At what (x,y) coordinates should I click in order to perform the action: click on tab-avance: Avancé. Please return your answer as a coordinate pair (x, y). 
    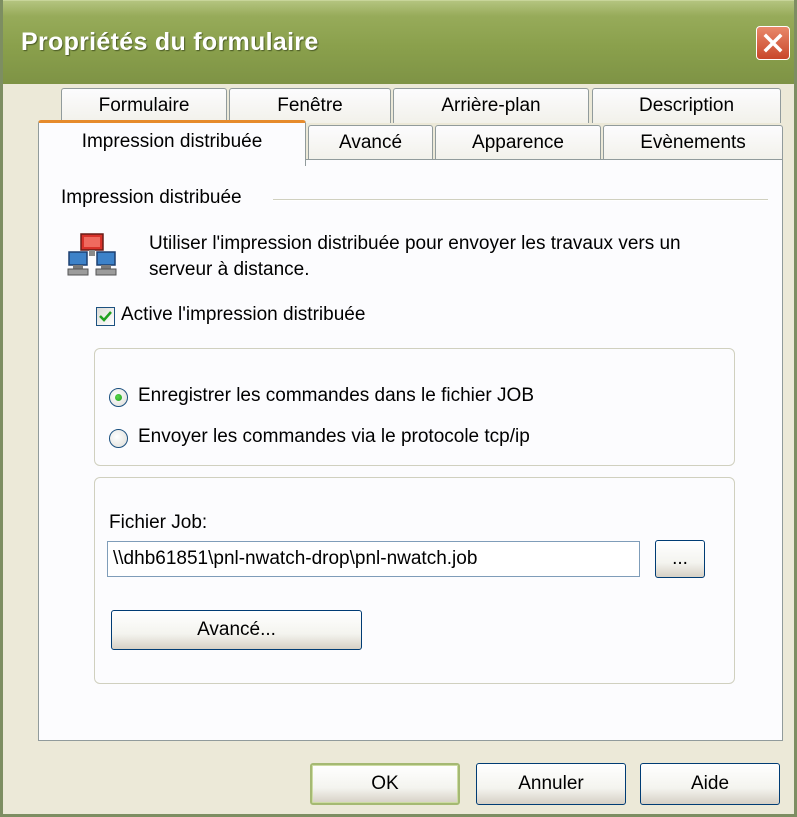
    Looking at the image, I should click on (370, 142).